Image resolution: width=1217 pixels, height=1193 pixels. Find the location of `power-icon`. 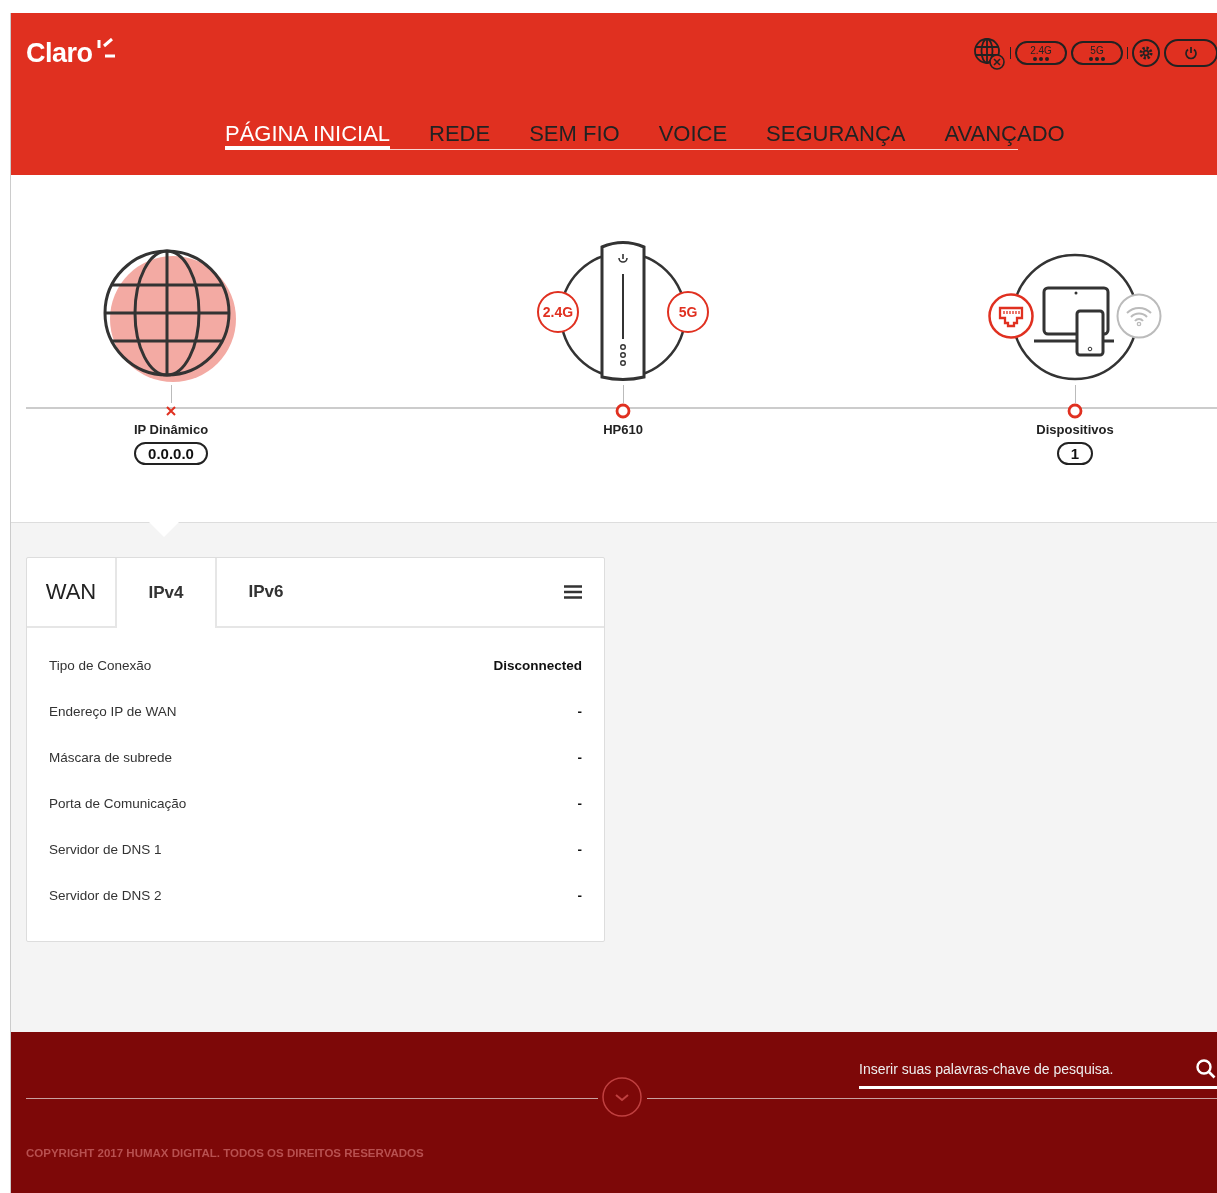

power-icon is located at coordinates (1191, 53).